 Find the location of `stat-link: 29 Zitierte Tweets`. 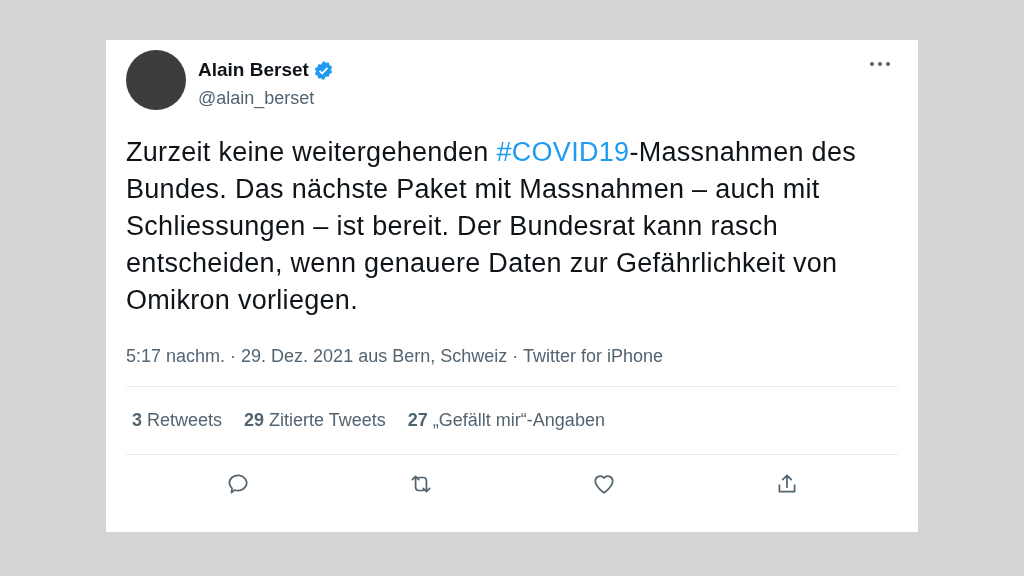

stat-link: 29 Zitierte Tweets is located at coordinates (315, 420).